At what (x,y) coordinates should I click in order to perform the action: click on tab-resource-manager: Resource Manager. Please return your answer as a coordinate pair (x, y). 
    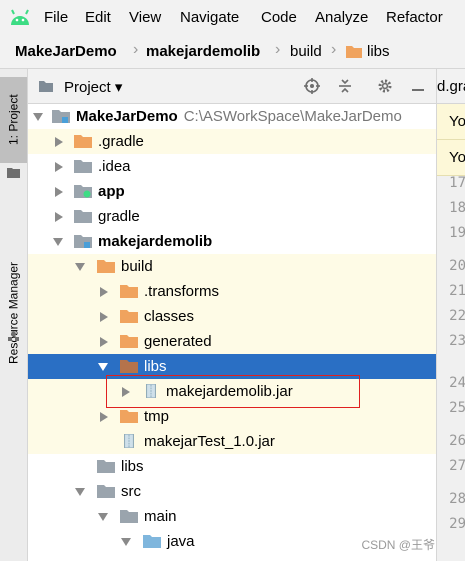
    Looking at the image, I should click on (13, 313).